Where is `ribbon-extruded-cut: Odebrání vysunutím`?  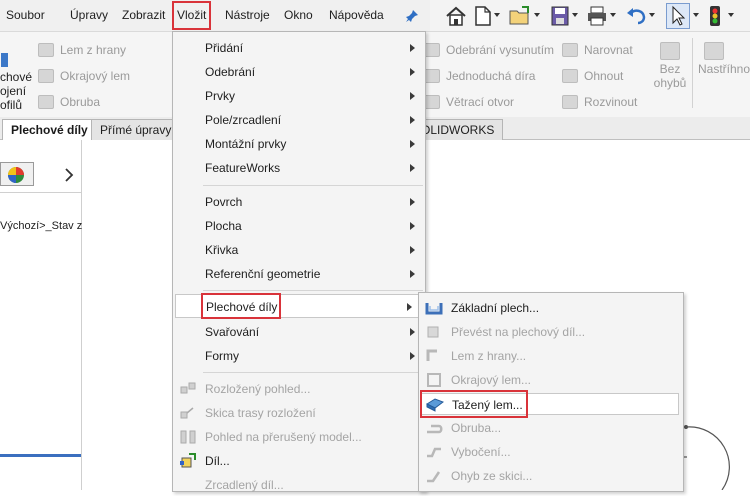 ribbon-extruded-cut: Odebrání vysunutím is located at coordinates (489, 50).